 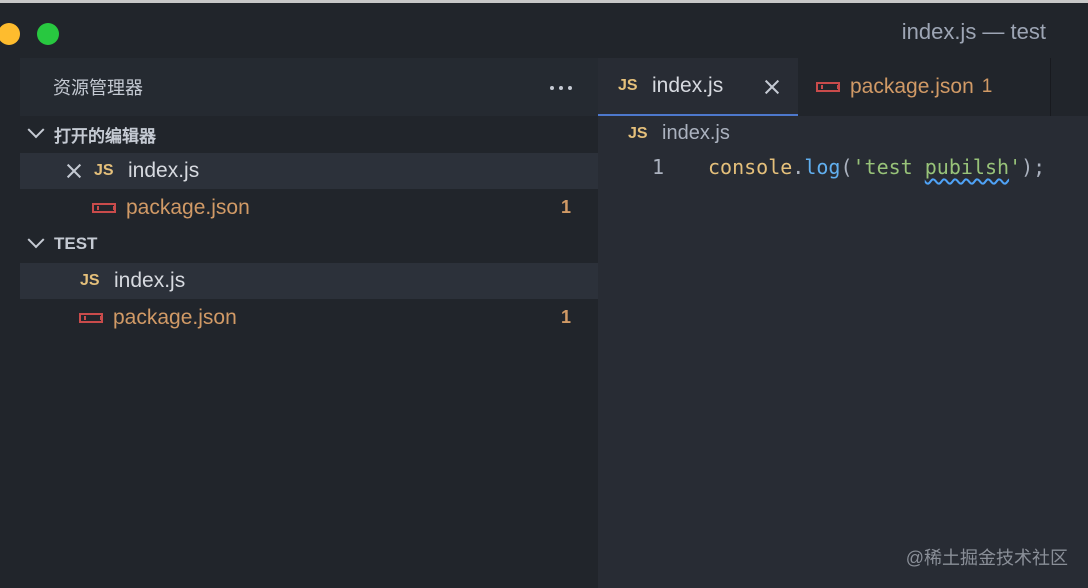 I want to click on tab-problem-badge: 1, so click(x=987, y=86).